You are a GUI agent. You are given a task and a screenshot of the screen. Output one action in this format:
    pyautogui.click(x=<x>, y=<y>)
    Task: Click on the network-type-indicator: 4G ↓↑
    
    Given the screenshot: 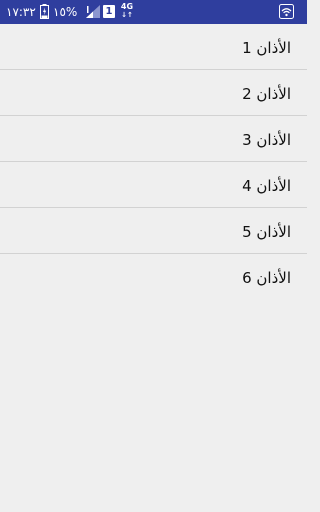 What is the action you would take?
    pyautogui.click(x=127, y=10)
    